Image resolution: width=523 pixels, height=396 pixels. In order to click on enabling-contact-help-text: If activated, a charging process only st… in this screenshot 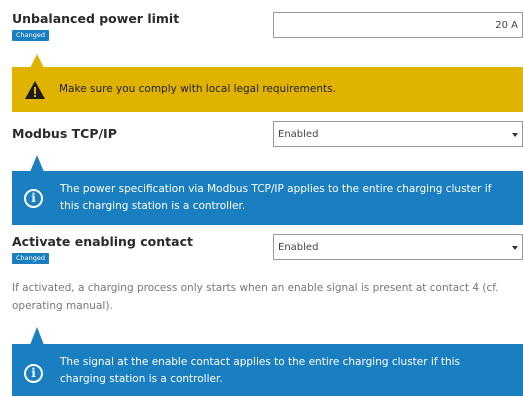, I will do `click(255, 297)`.